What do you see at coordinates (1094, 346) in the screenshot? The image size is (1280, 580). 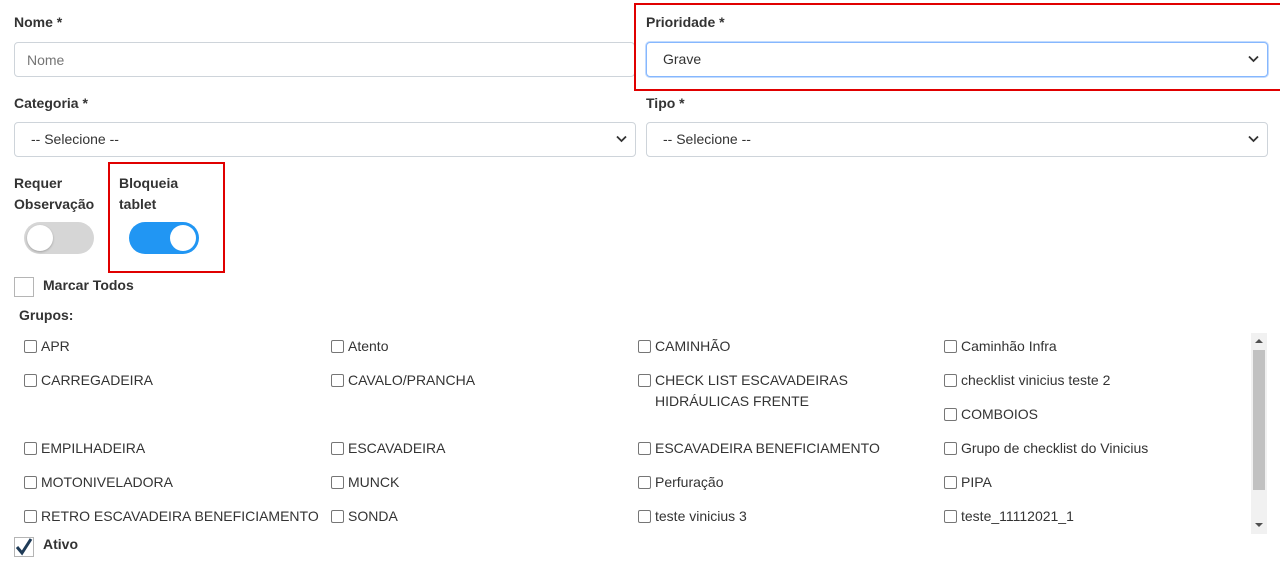 I see `group-checkbox-item: Caminhão Infra` at bounding box center [1094, 346].